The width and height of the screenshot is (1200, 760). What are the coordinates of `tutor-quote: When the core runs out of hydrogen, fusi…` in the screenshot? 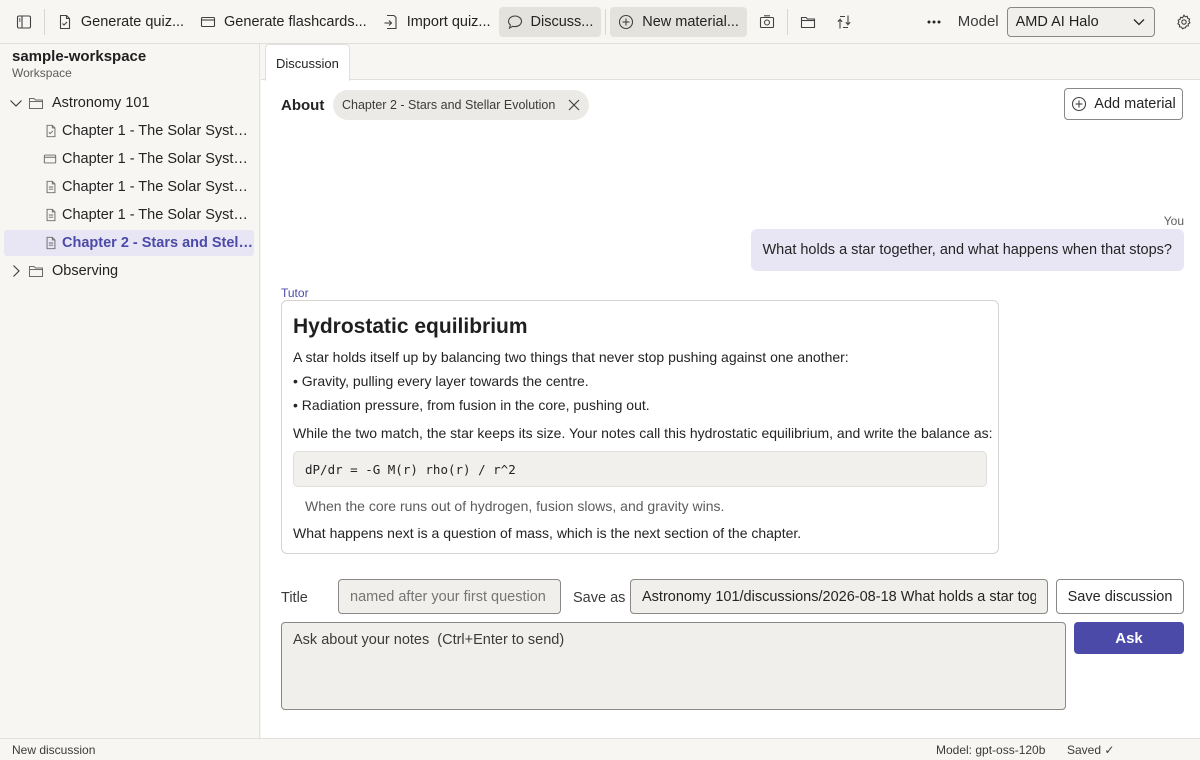 It's located at (515, 506).